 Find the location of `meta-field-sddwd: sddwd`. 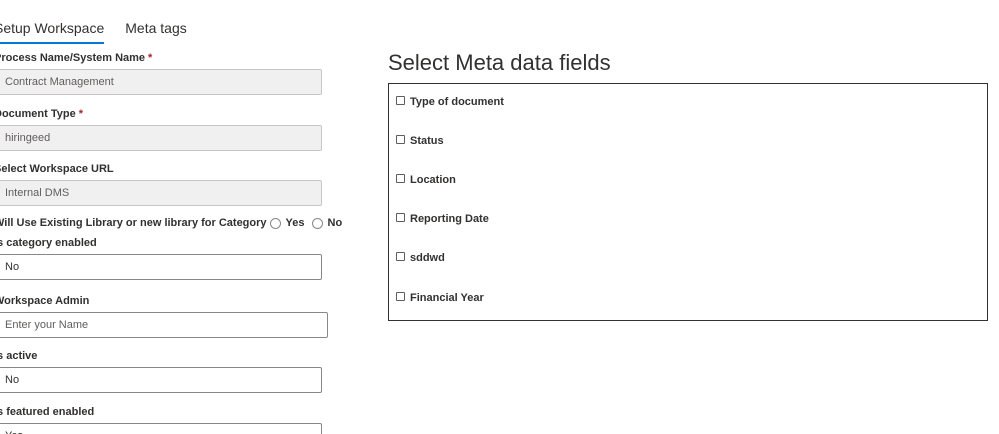

meta-field-sddwd: sddwd is located at coordinates (420, 257).